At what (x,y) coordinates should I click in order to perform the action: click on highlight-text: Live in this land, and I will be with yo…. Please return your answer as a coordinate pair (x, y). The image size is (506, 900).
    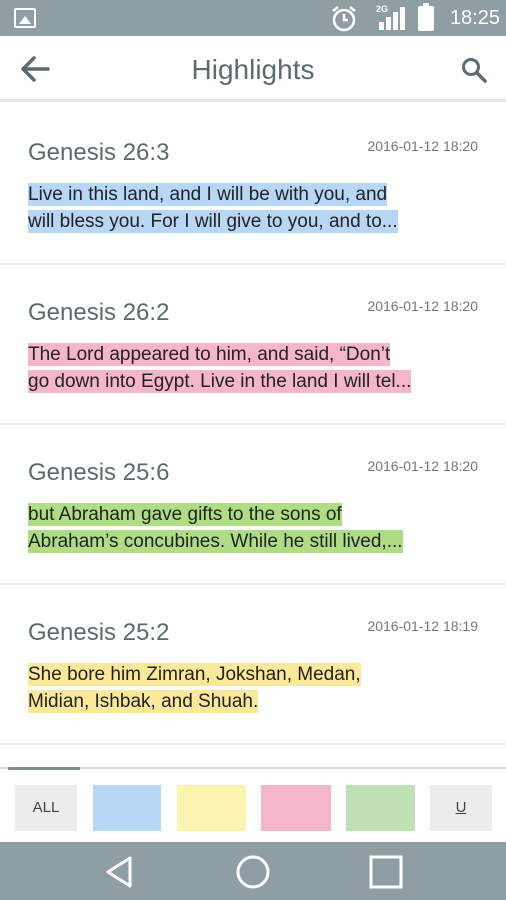
    Looking at the image, I should click on (244, 208).